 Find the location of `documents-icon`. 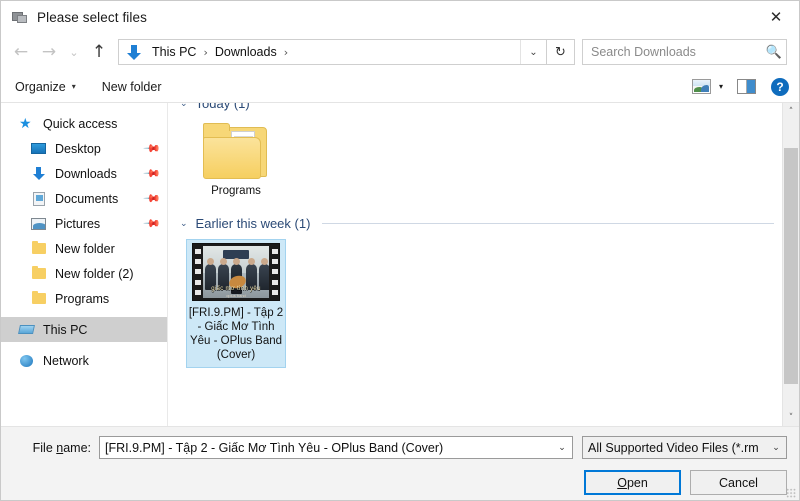

documents-icon is located at coordinates (39, 199).